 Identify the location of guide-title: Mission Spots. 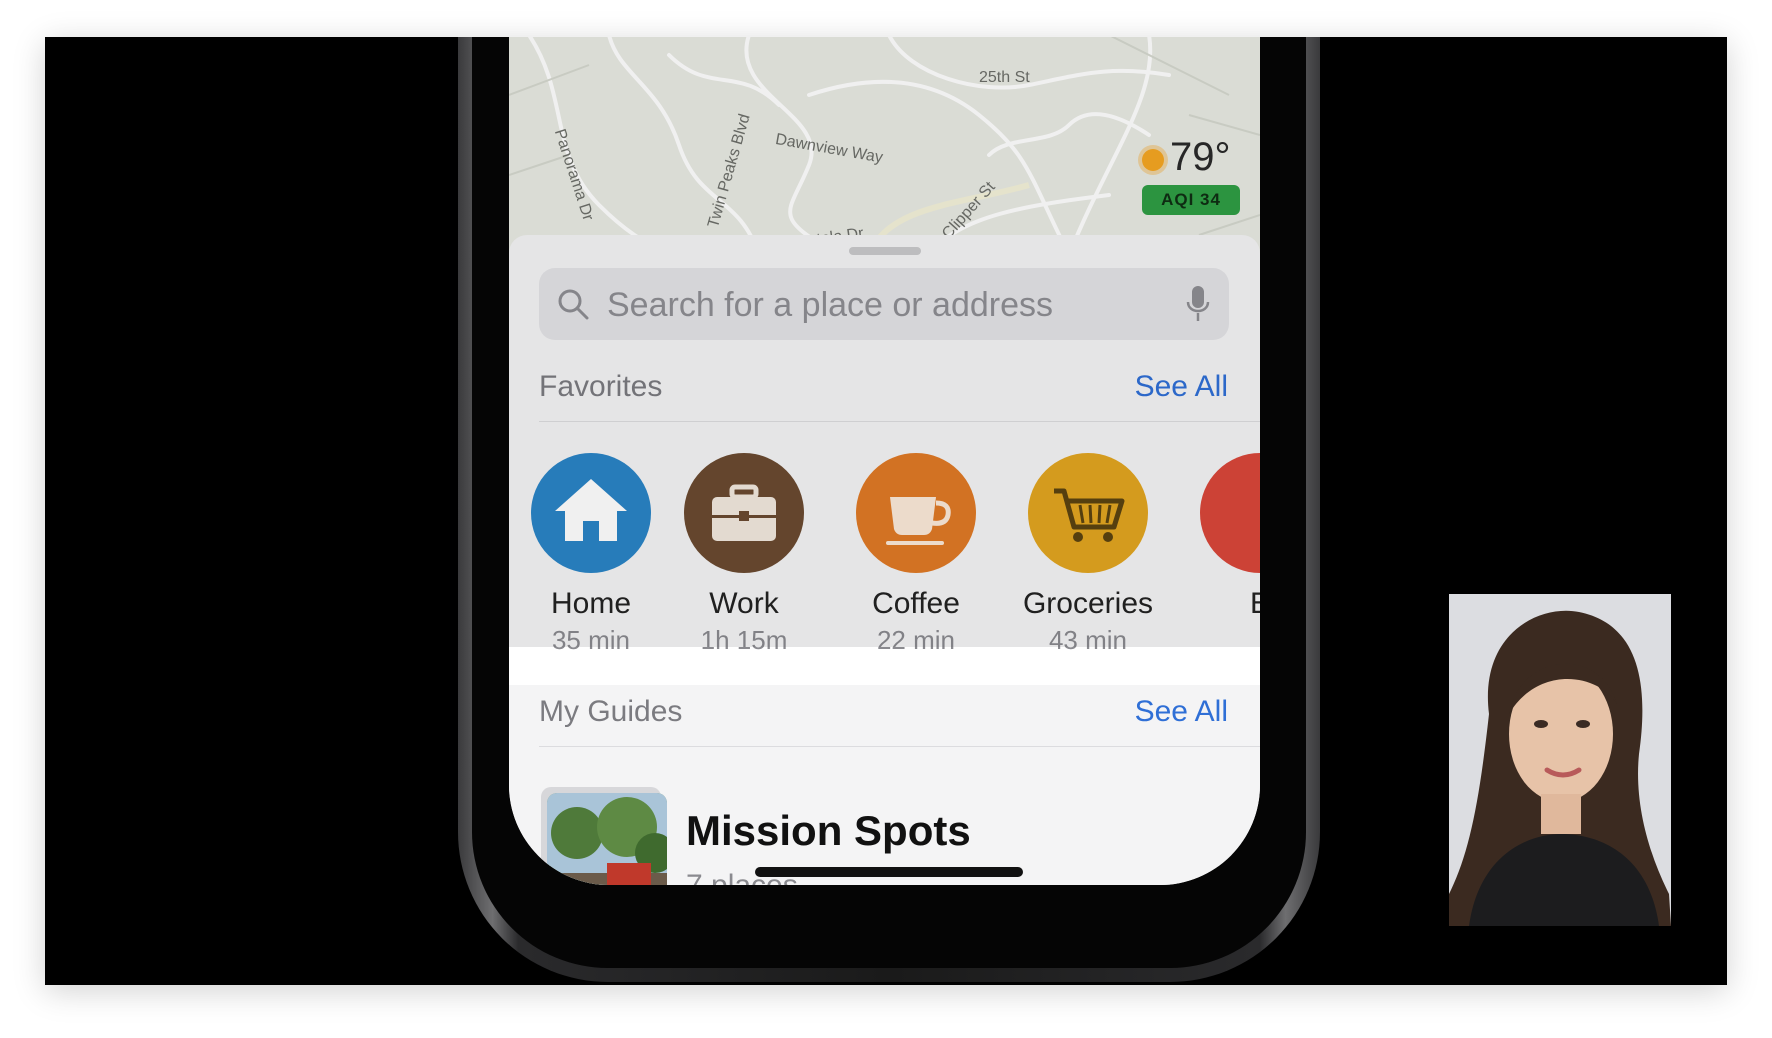
(828, 831).